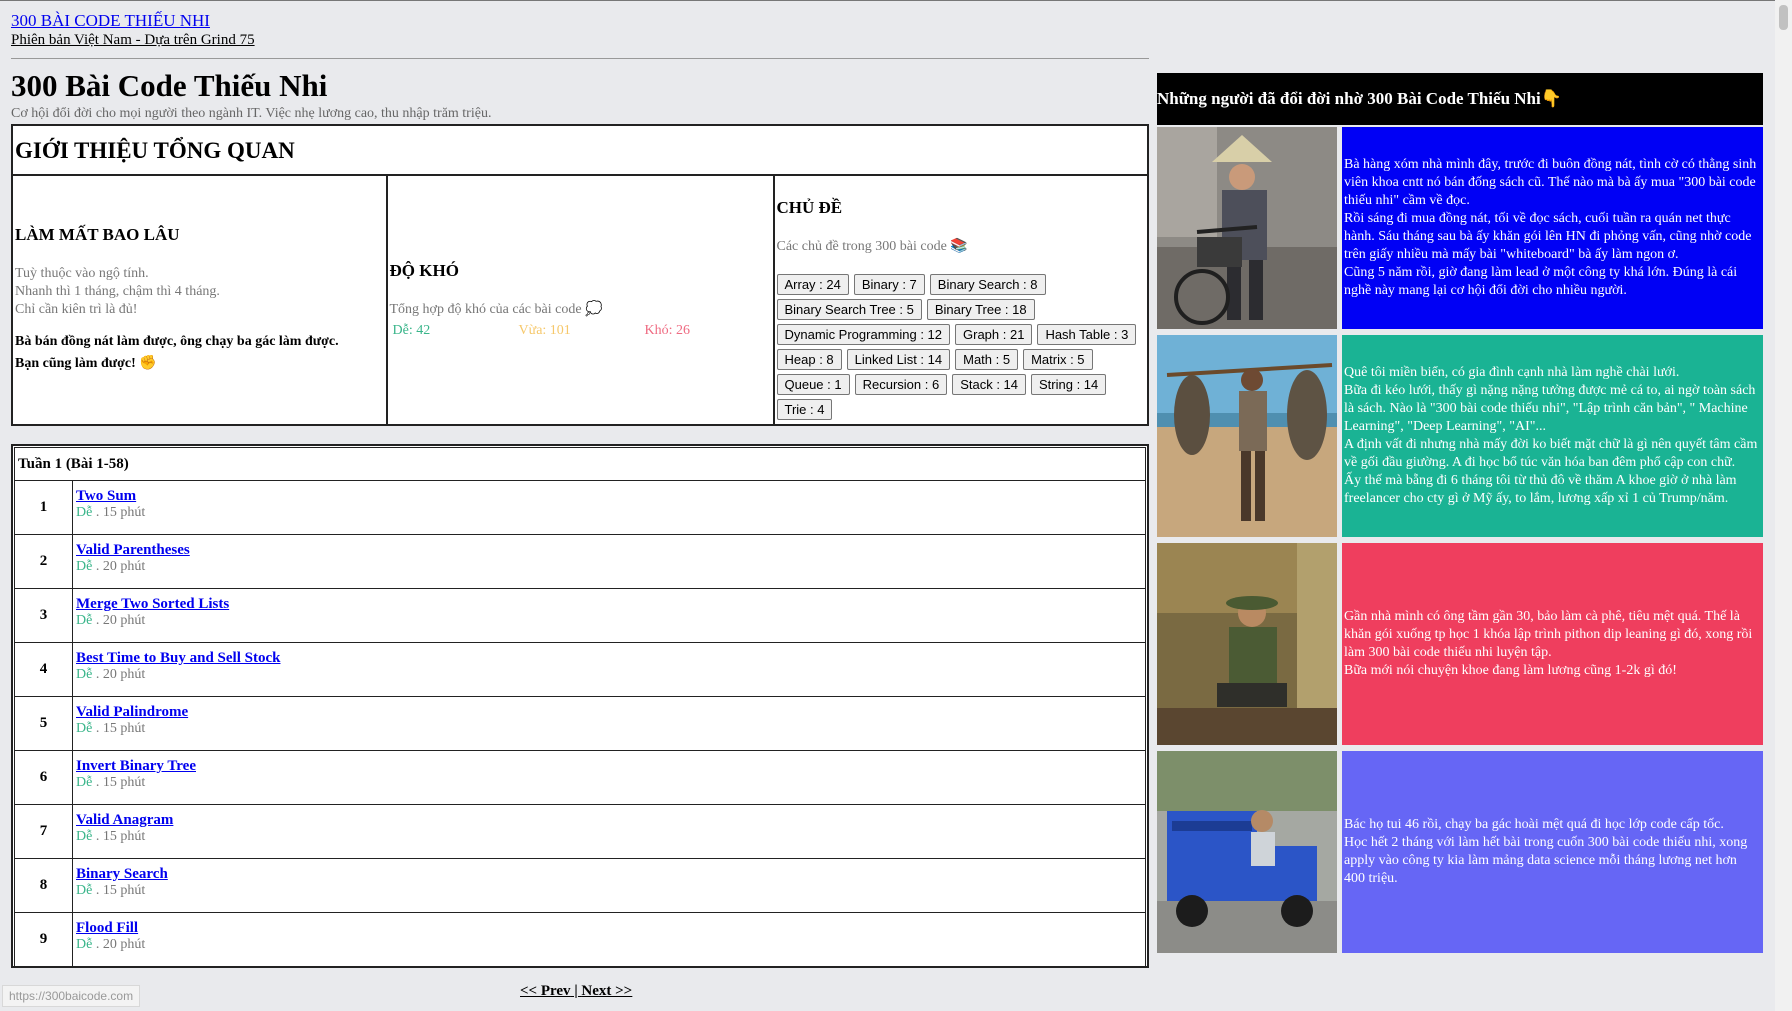 The height and width of the screenshot is (1011, 1792). What do you see at coordinates (580, 58) in the screenshot?
I see `header-divider` at bounding box center [580, 58].